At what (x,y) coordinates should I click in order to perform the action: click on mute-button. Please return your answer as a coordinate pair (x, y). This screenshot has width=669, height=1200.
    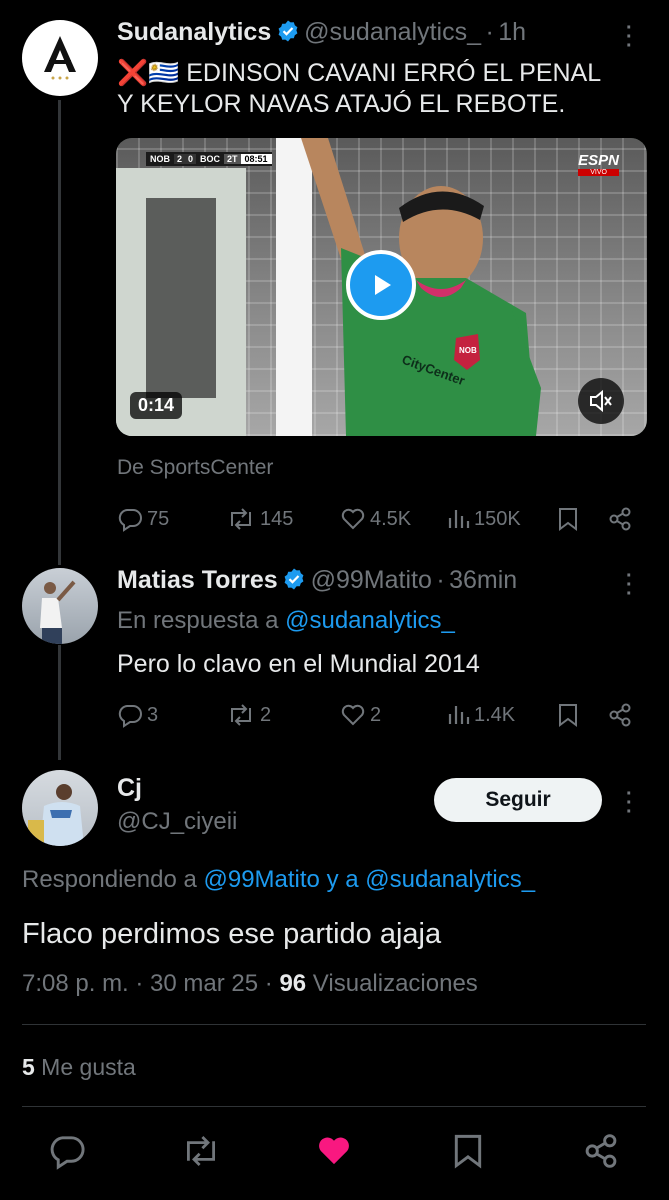
    Looking at the image, I should click on (601, 401).